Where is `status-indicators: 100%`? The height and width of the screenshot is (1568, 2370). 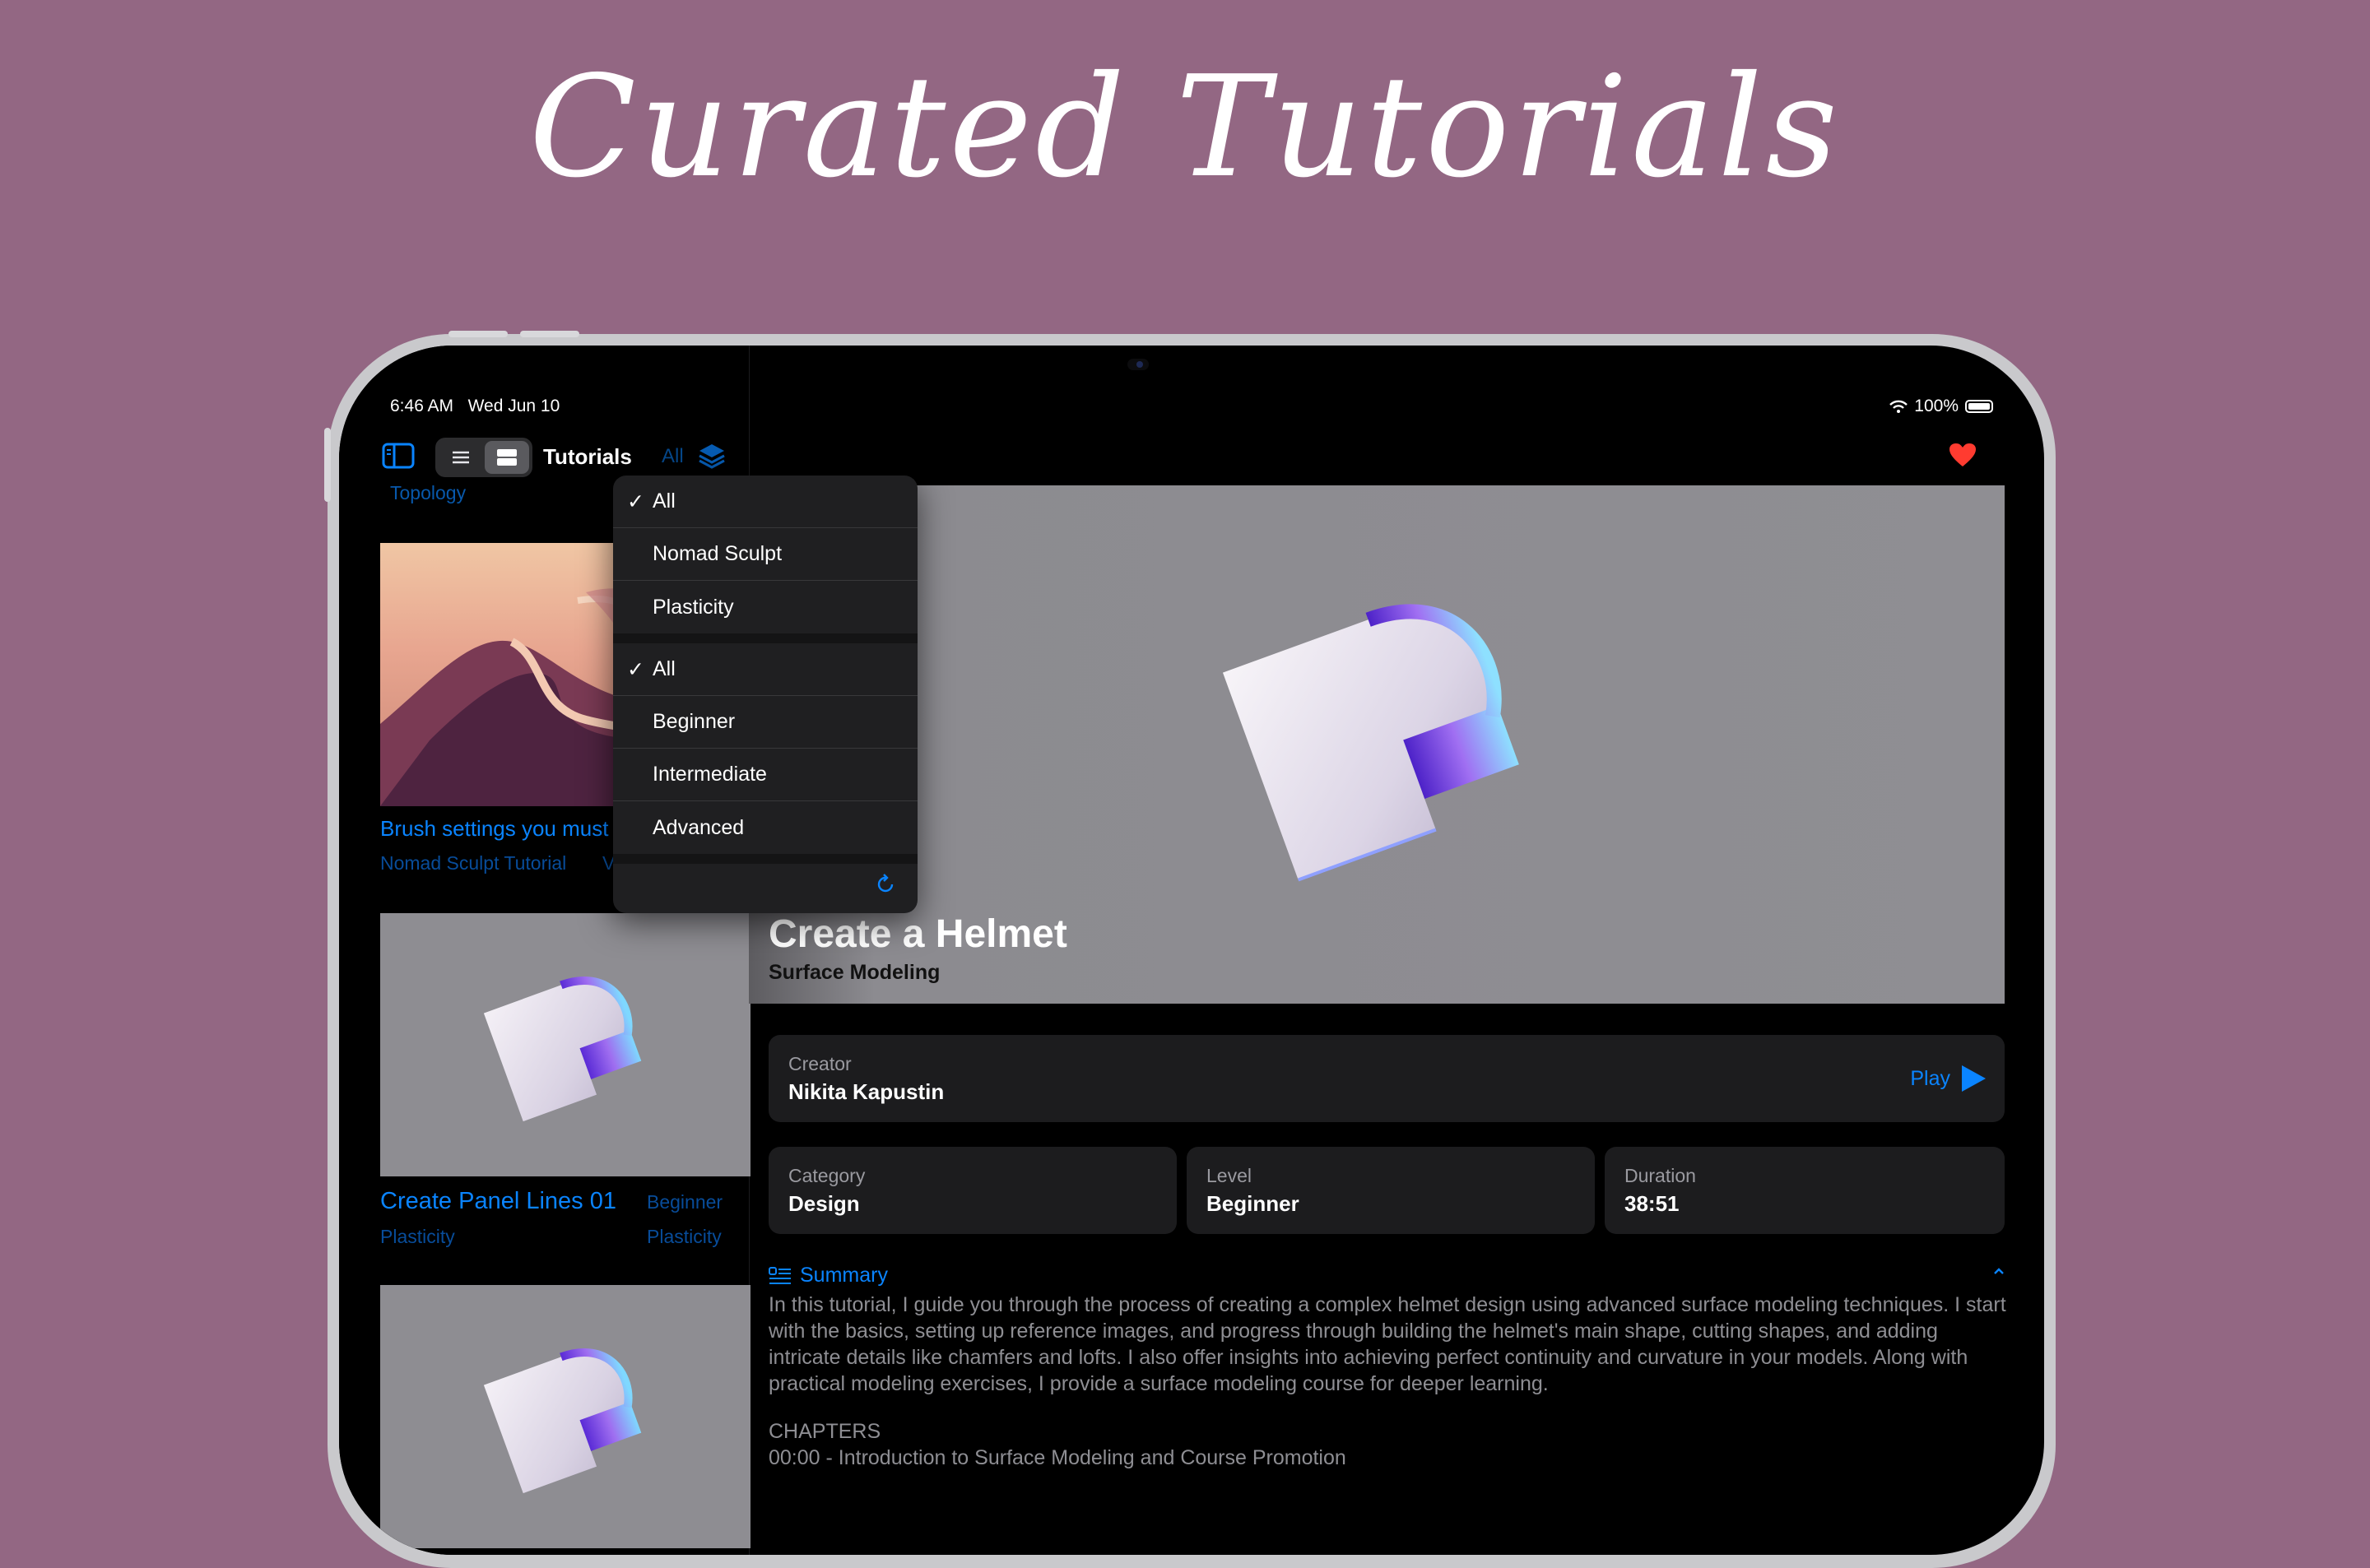 status-indicators: 100% is located at coordinates (1941, 406).